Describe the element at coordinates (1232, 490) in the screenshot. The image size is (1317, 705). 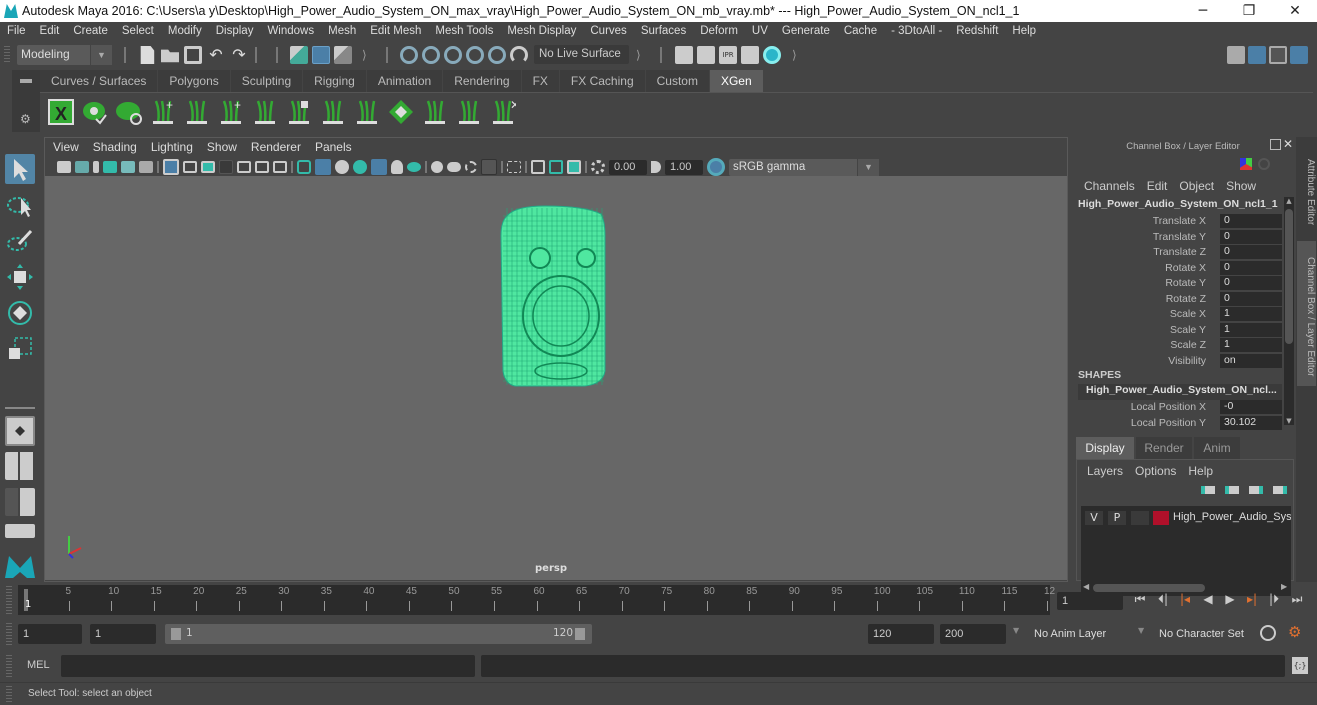
I see `move-layer-down-icon` at that location.